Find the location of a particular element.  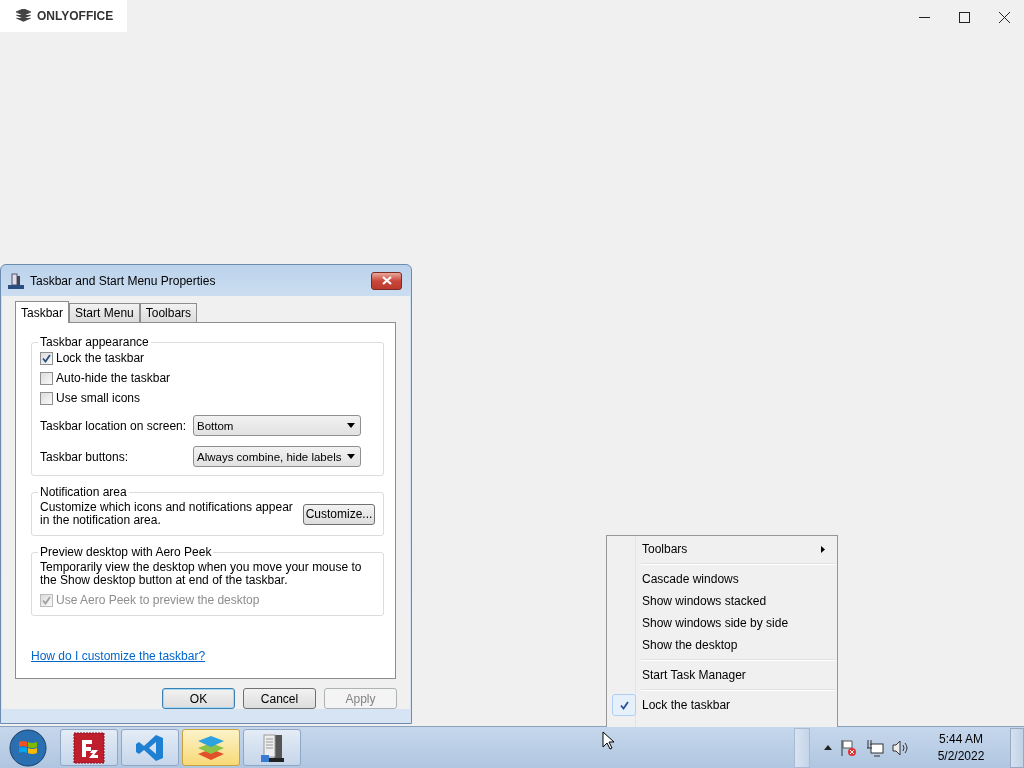

menu-item: Start Task Manager is located at coordinates (722, 675).